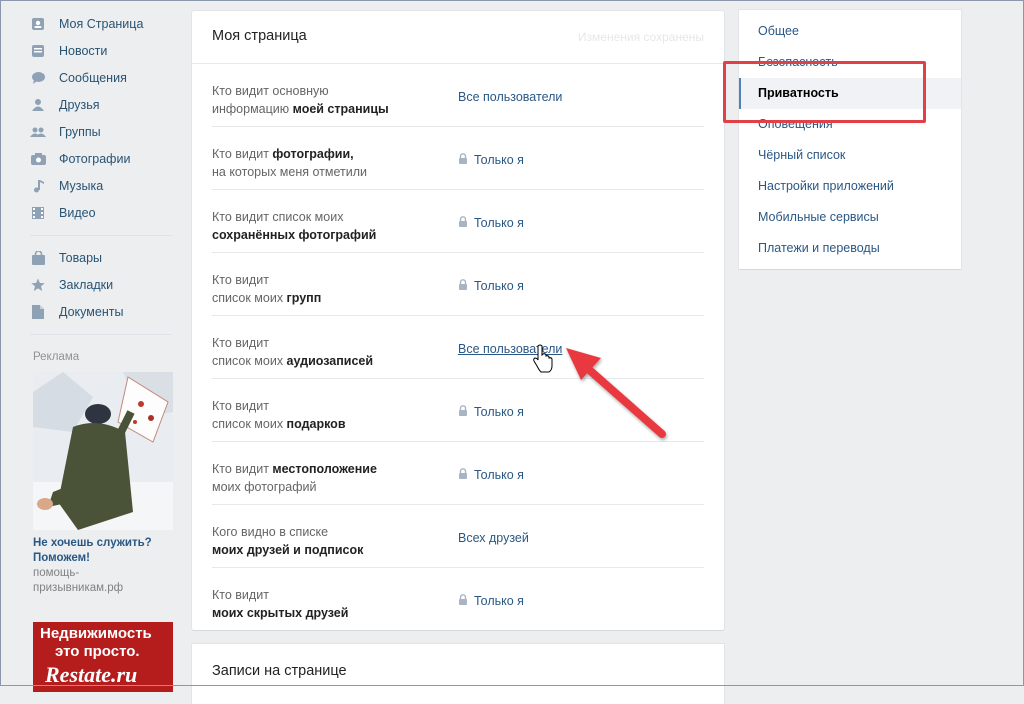 Image resolution: width=1024 pixels, height=704 pixels. Describe the element at coordinates (850, 124) in the screenshot. I see `settings-menu-item: Оповещения` at that location.